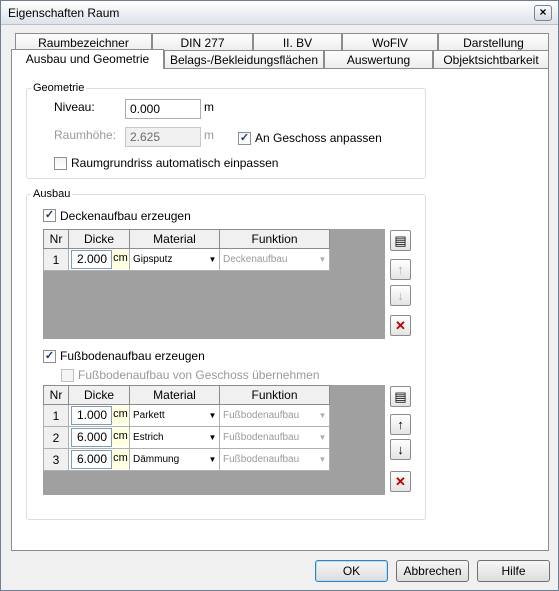 This screenshot has height=591, width=559. Describe the element at coordinates (156, 459) in the screenshot. I see `material-value: Dämmung` at that location.